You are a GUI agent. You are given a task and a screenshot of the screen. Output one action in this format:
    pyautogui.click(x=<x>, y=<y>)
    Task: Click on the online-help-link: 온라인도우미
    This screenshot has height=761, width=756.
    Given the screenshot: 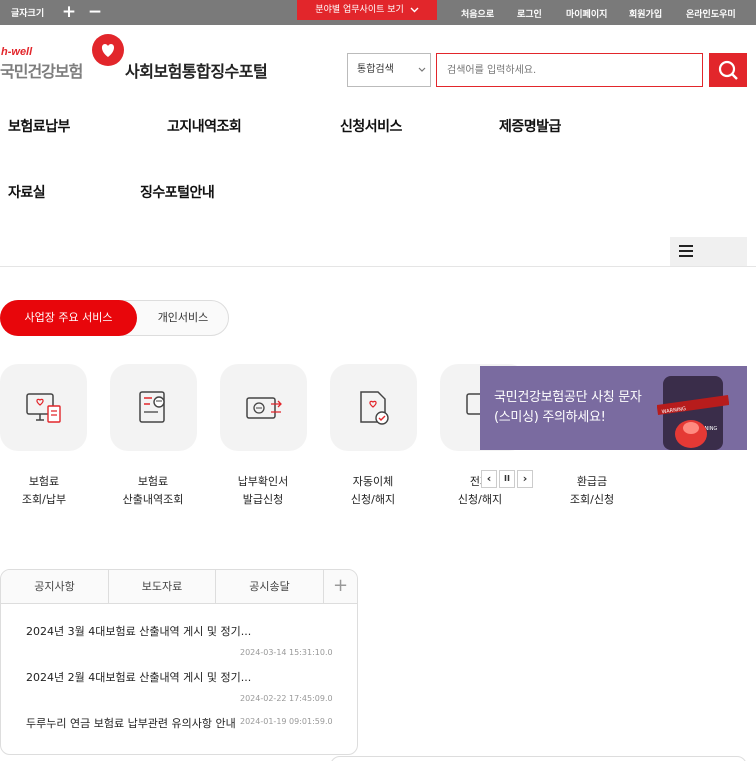 What is the action you would take?
    pyautogui.click(x=711, y=13)
    